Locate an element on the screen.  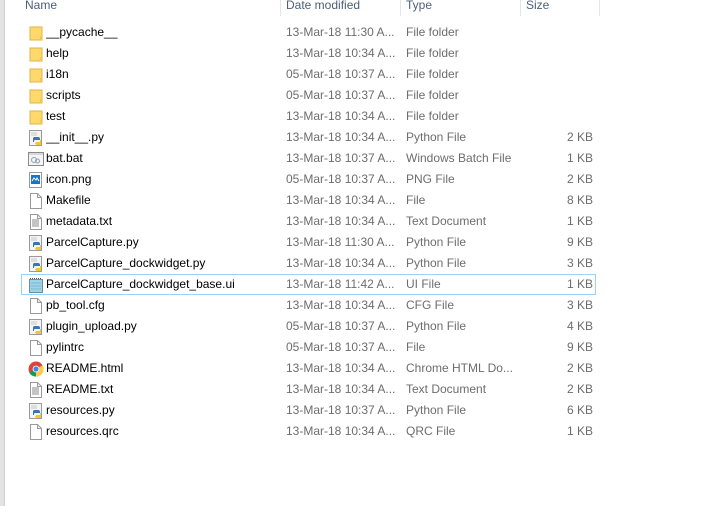
file-type: CFG File is located at coordinates (430, 305).